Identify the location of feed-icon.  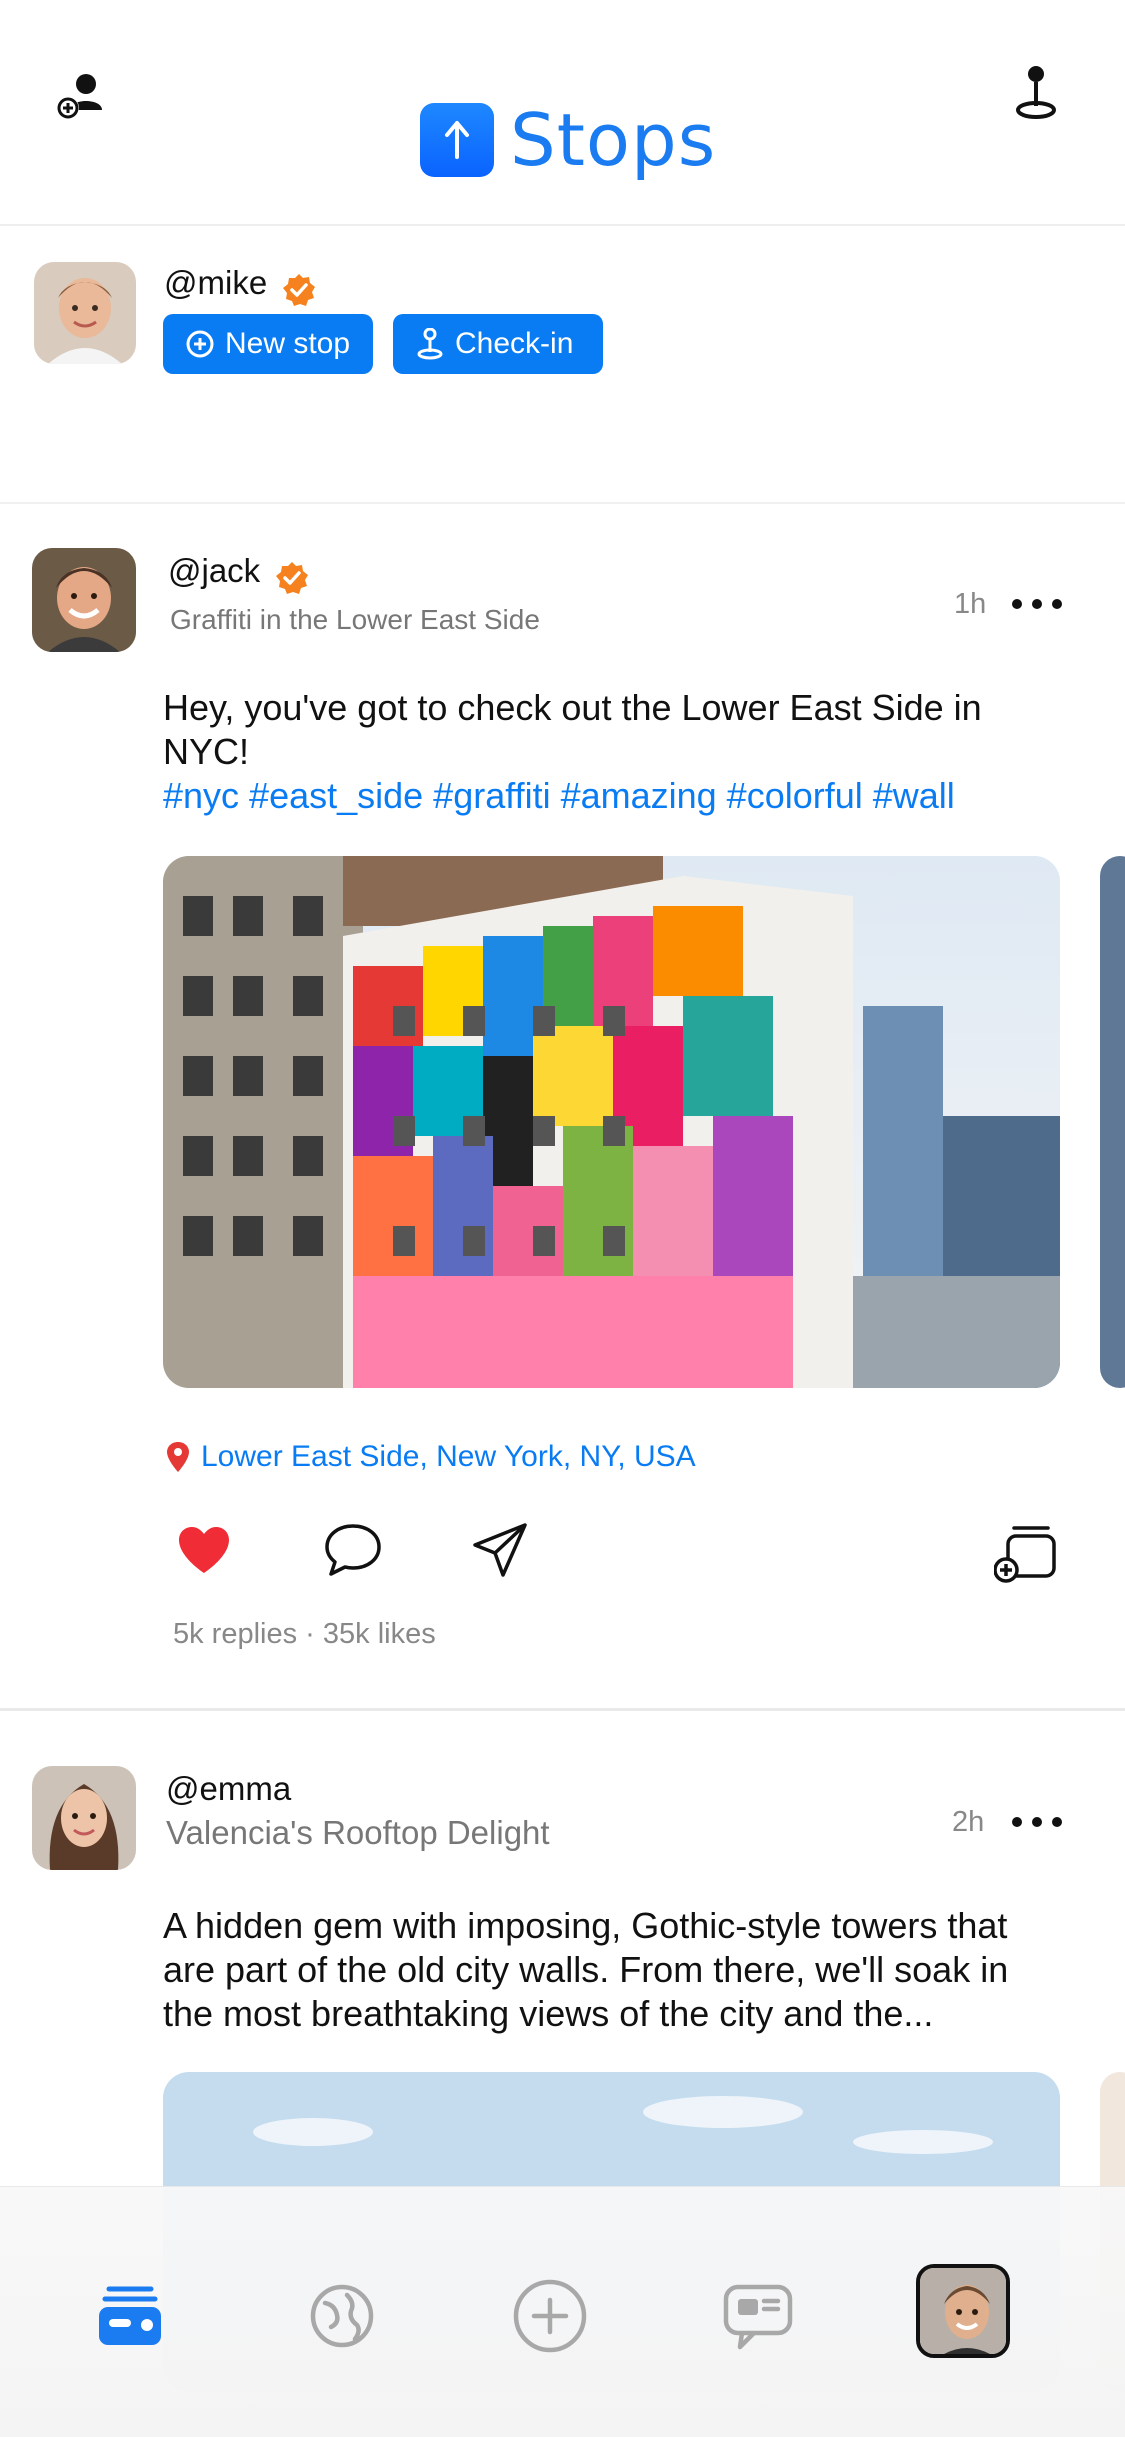
(130, 2316).